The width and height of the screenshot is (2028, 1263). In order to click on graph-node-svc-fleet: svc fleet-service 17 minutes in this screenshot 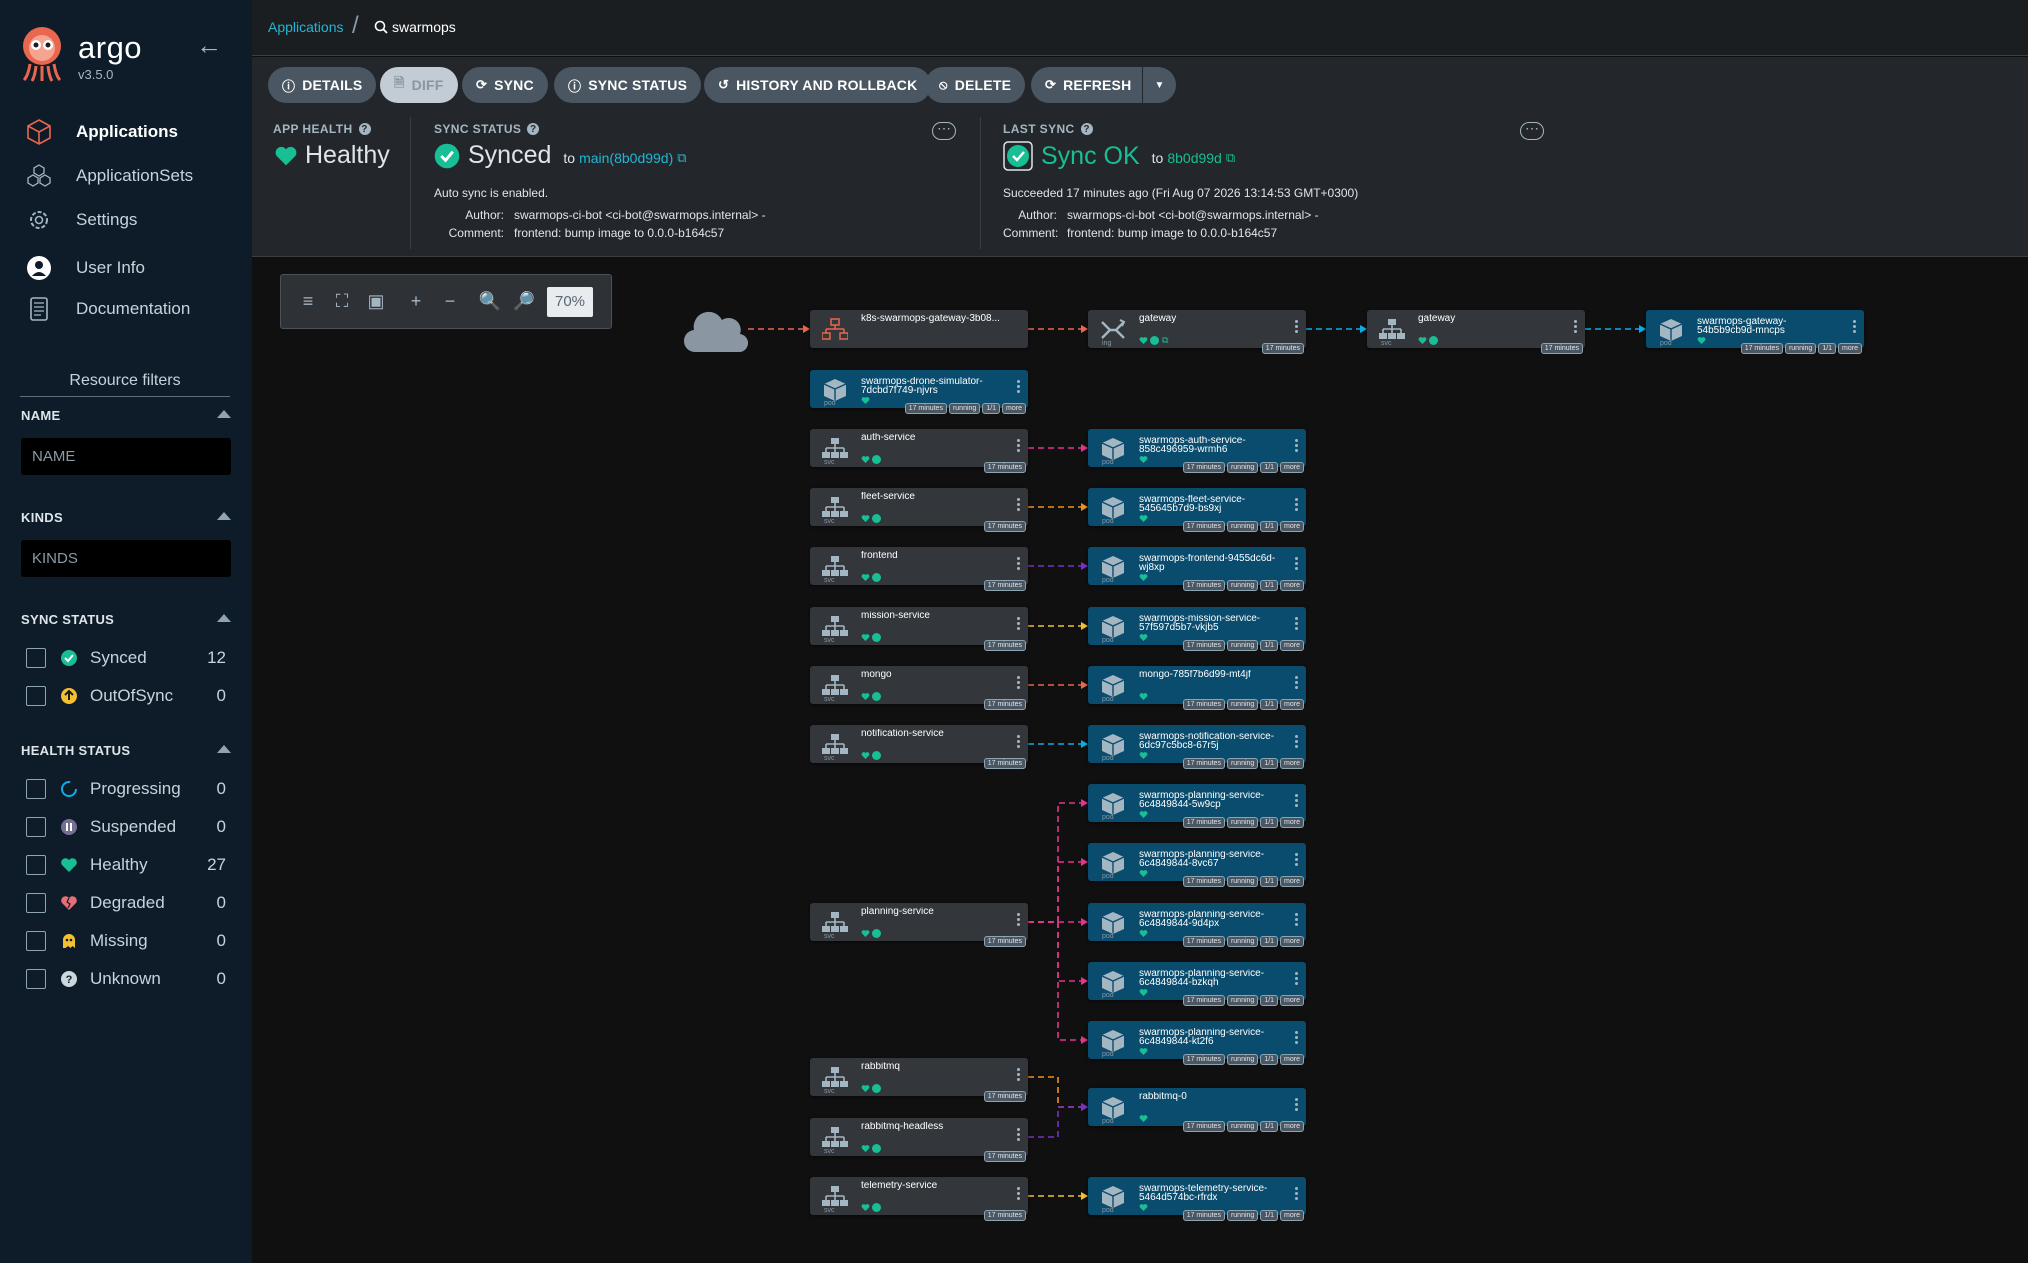, I will do `click(919, 510)`.